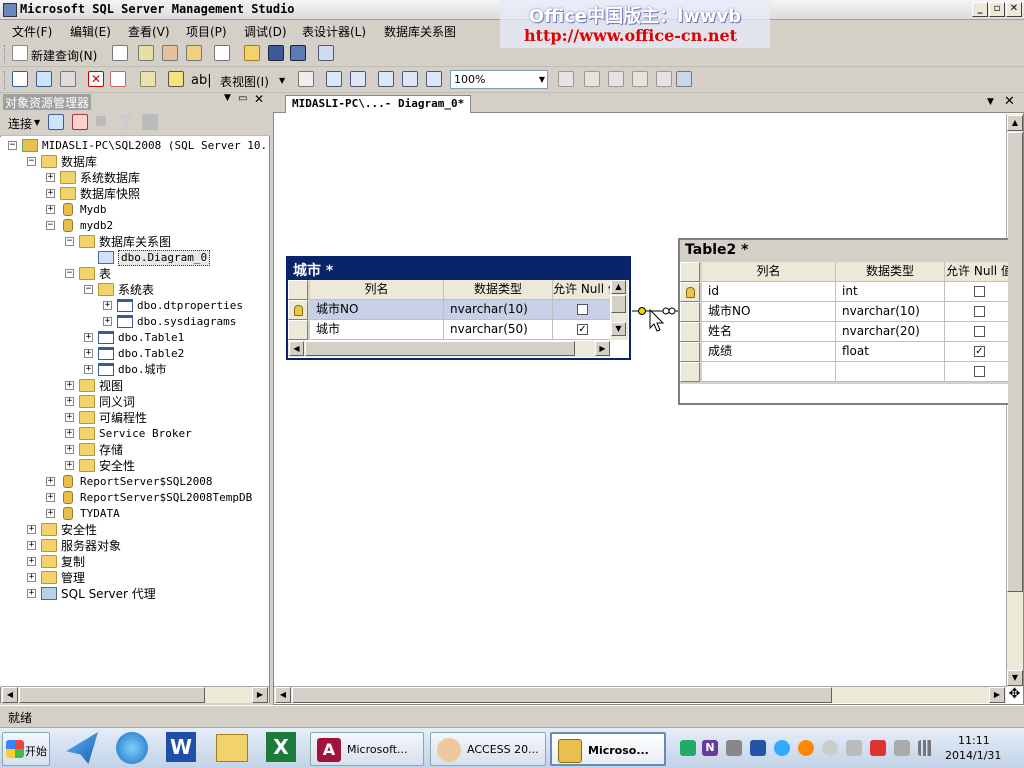 Image resolution: width=1024 pixels, height=768 pixels. I want to click on autosize-table-icon, so click(358, 79).